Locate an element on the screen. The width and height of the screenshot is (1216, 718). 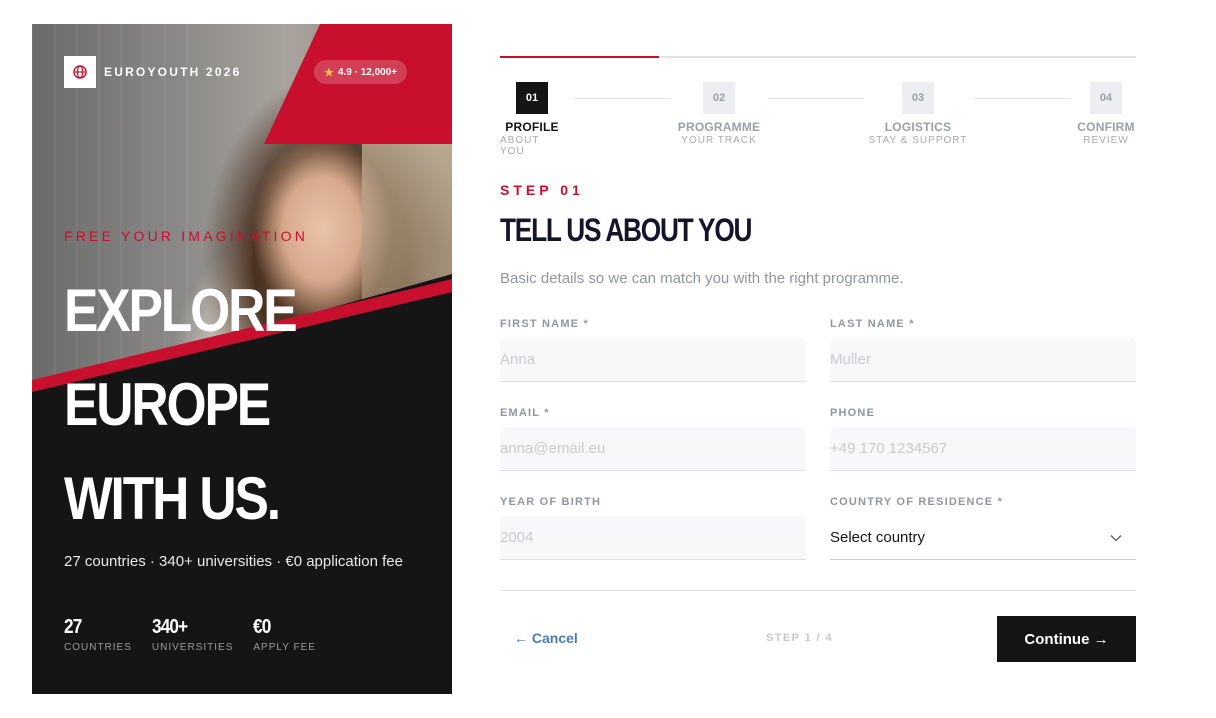
rating-badge: ★ 4.9 · 12,000+ is located at coordinates (361, 72).